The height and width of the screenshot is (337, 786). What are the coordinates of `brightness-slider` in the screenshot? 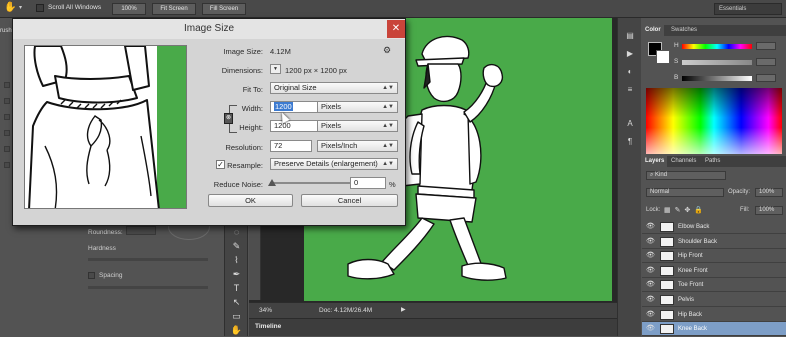 It's located at (717, 78).